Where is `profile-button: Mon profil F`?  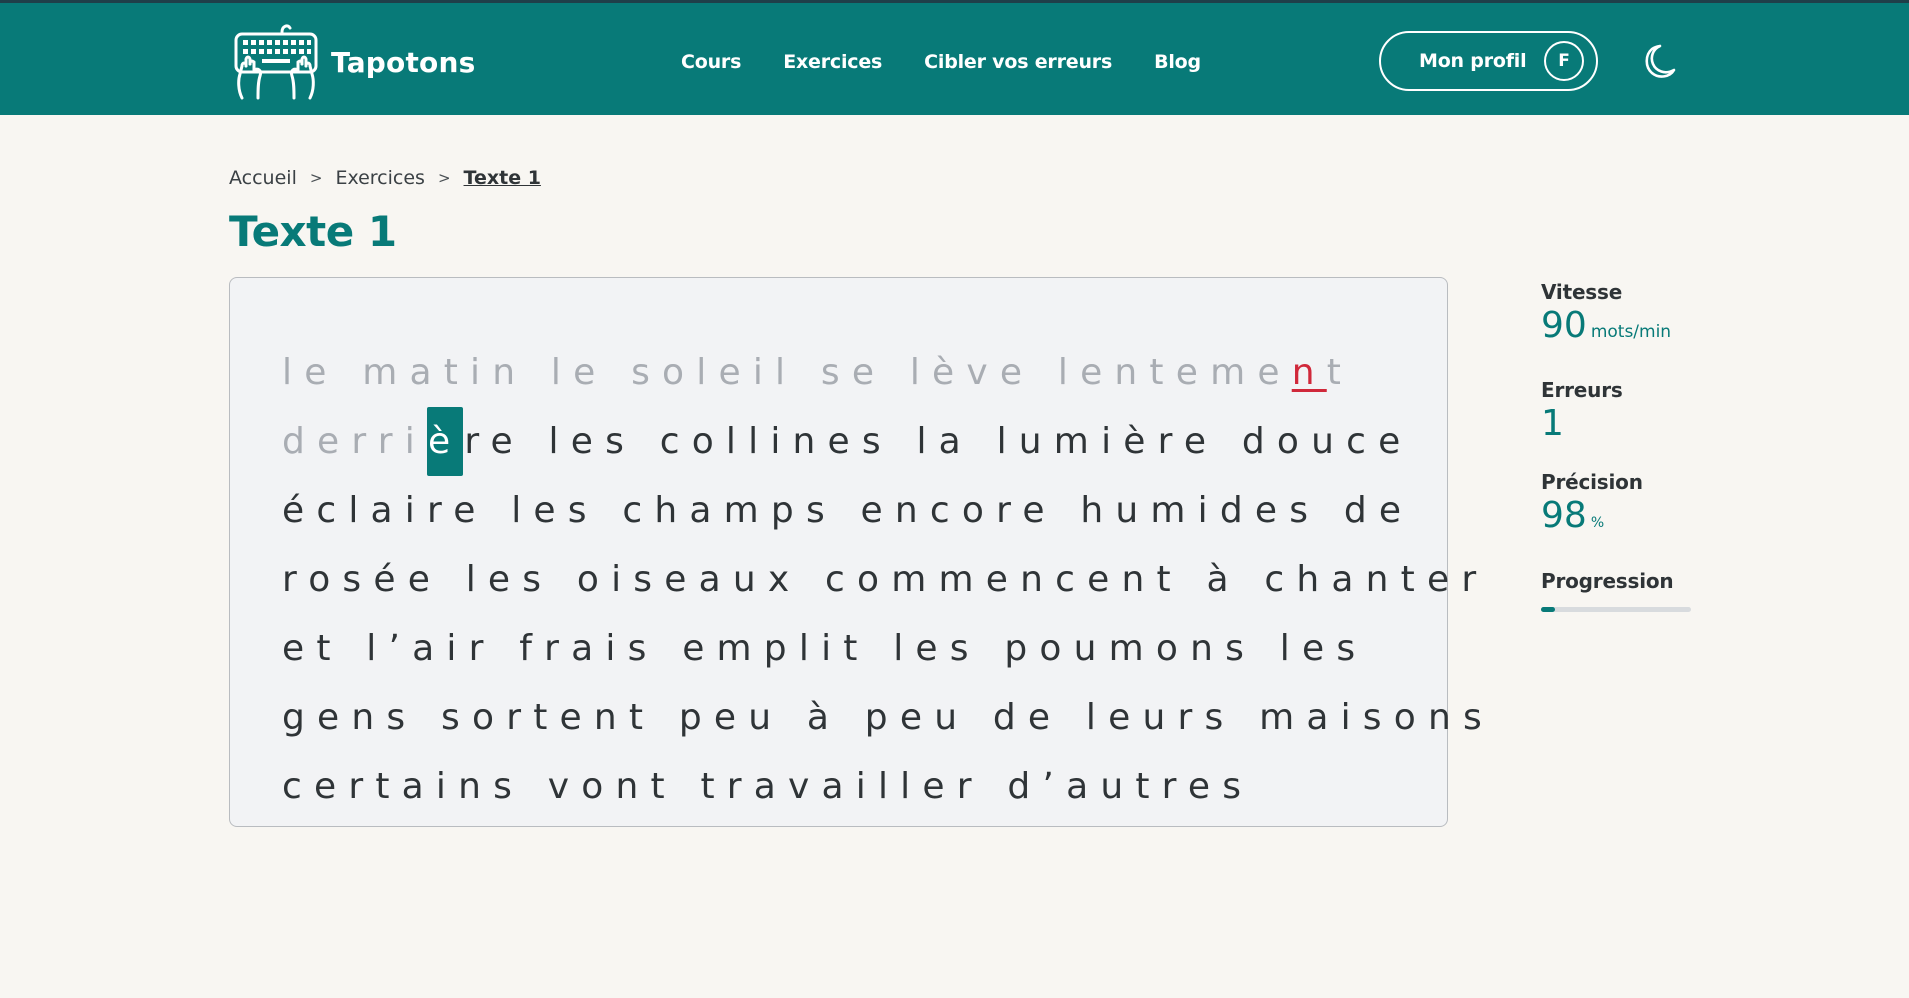
profile-button: Mon profil F is located at coordinates (1488, 61).